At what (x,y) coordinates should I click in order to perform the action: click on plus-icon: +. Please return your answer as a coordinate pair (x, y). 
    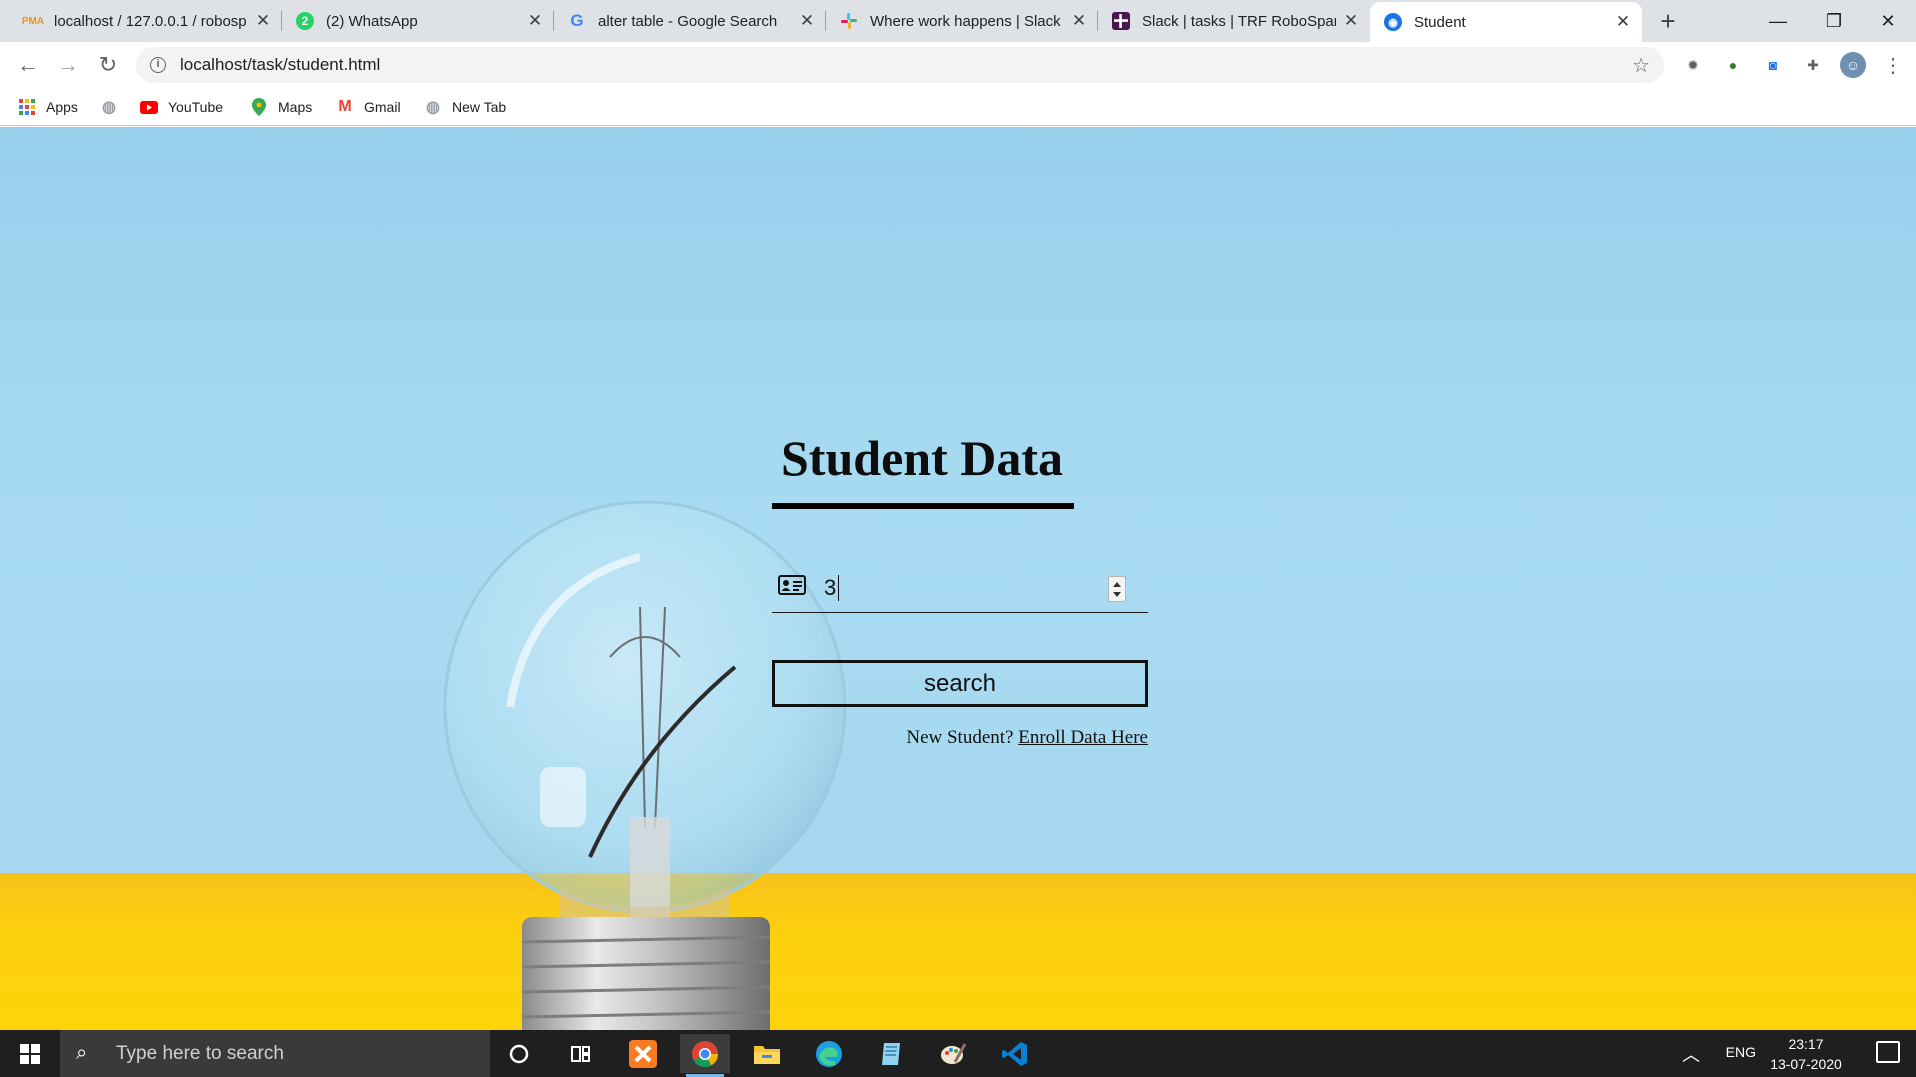
    Looking at the image, I should click on (1668, 20).